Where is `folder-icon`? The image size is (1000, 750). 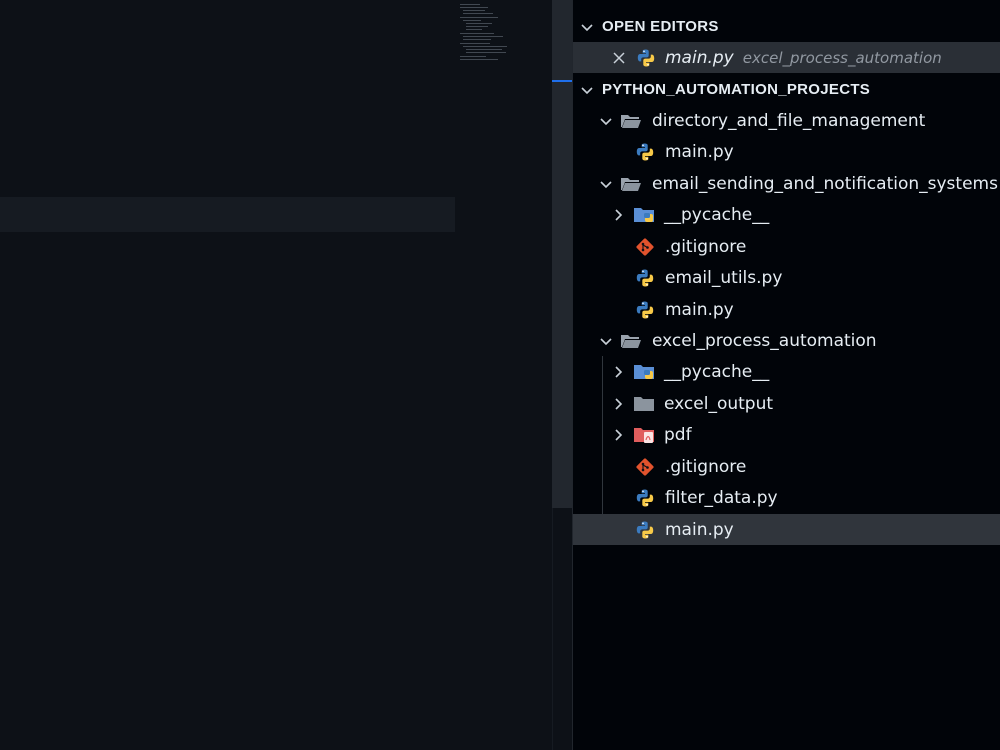 folder-icon is located at coordinates (644, 404).